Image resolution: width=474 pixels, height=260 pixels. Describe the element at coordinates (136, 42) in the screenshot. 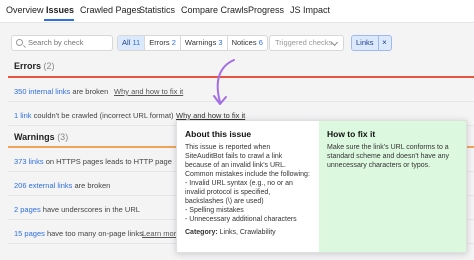

I see `filter-all-count: 11` at that location.